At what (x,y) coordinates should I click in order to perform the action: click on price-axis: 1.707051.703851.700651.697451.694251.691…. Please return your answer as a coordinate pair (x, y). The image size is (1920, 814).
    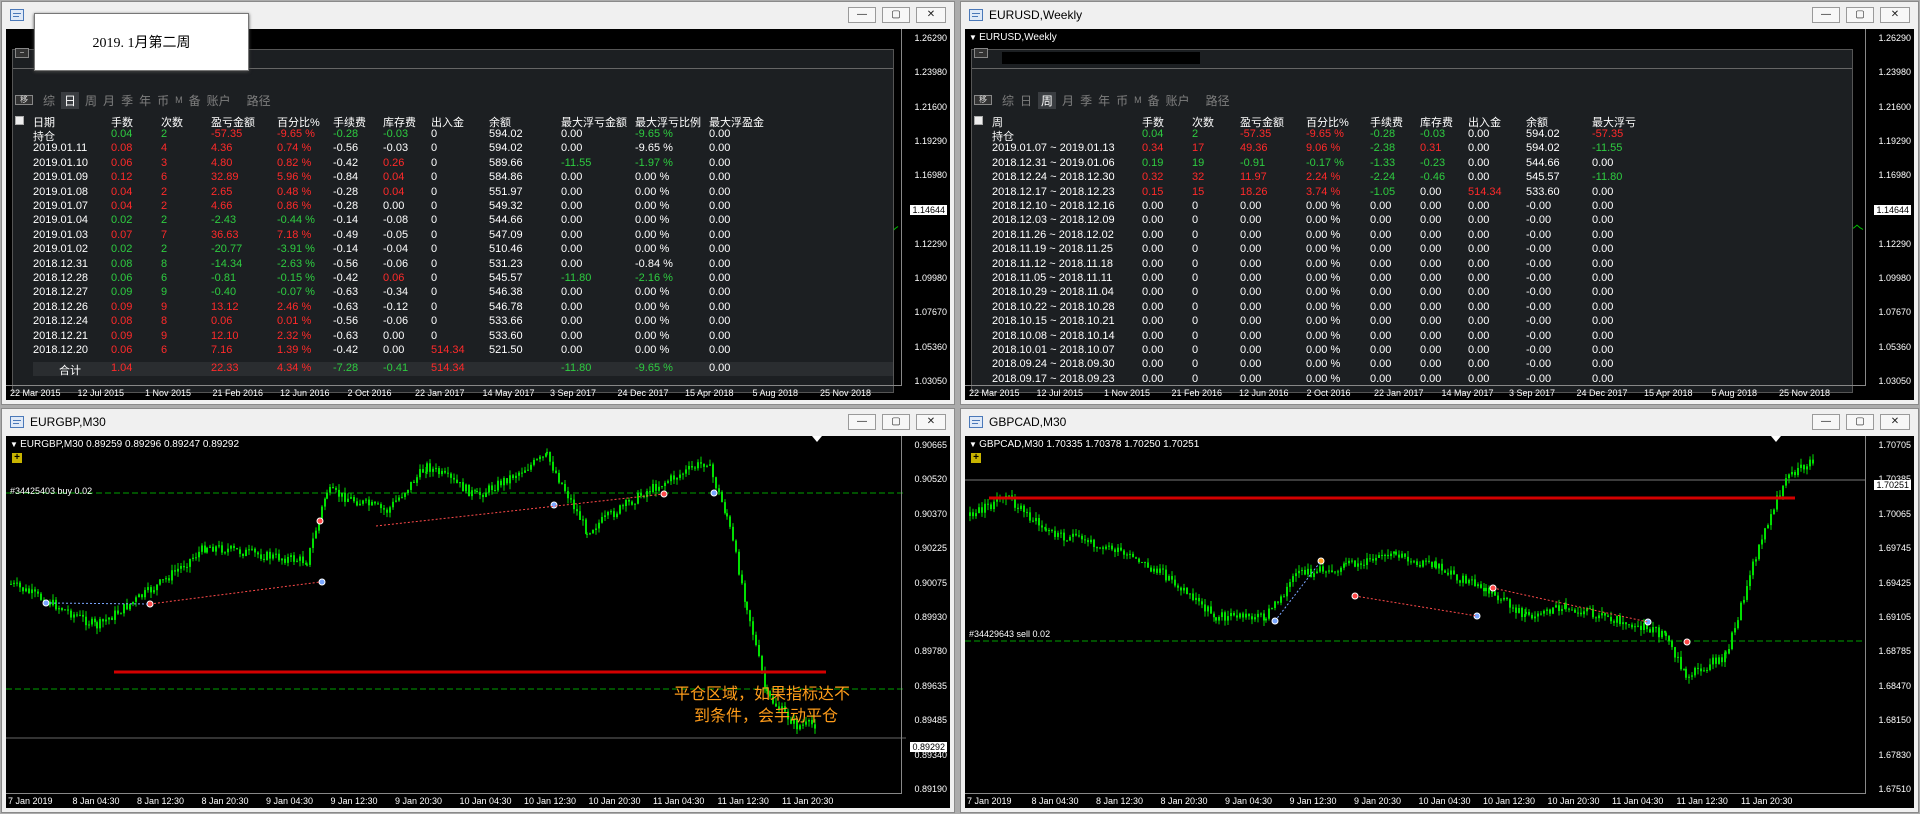
    Looking at the image, I should click on (1889, 615).